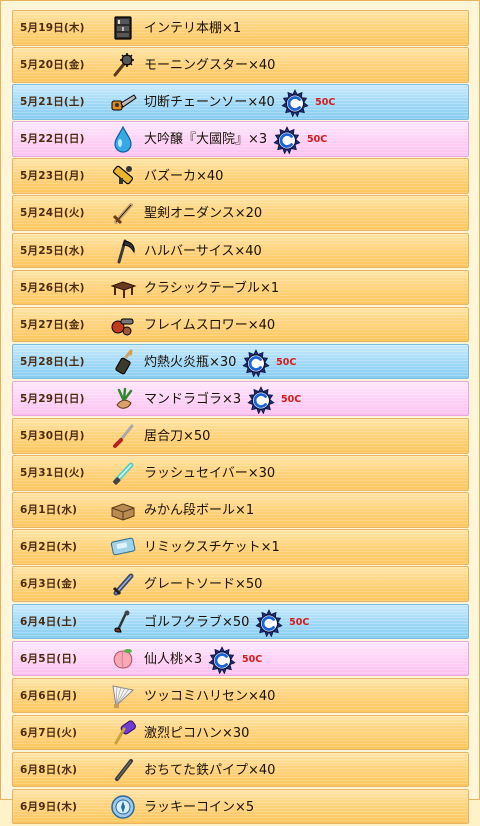 Image resolution: width=480 pixels, height=826 pixels. I want to click on row-item-name: ハルバーサイス×40, so click(203, 251).